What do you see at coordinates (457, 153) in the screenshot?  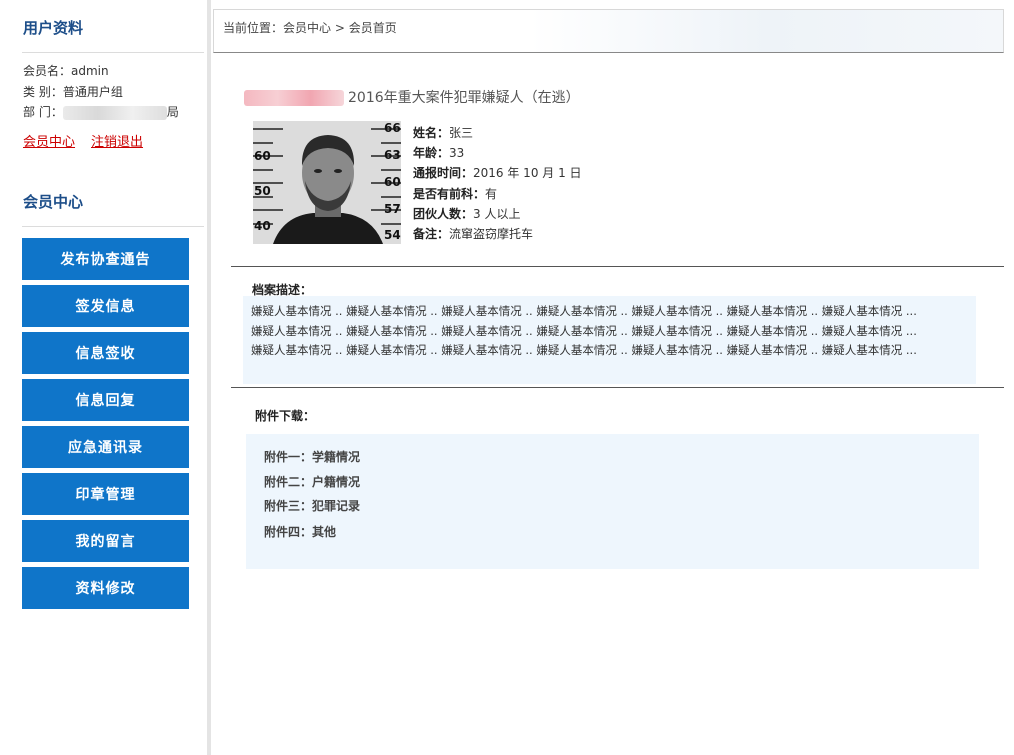 I see `detail-value: 33` at bounding box center [457, 153].